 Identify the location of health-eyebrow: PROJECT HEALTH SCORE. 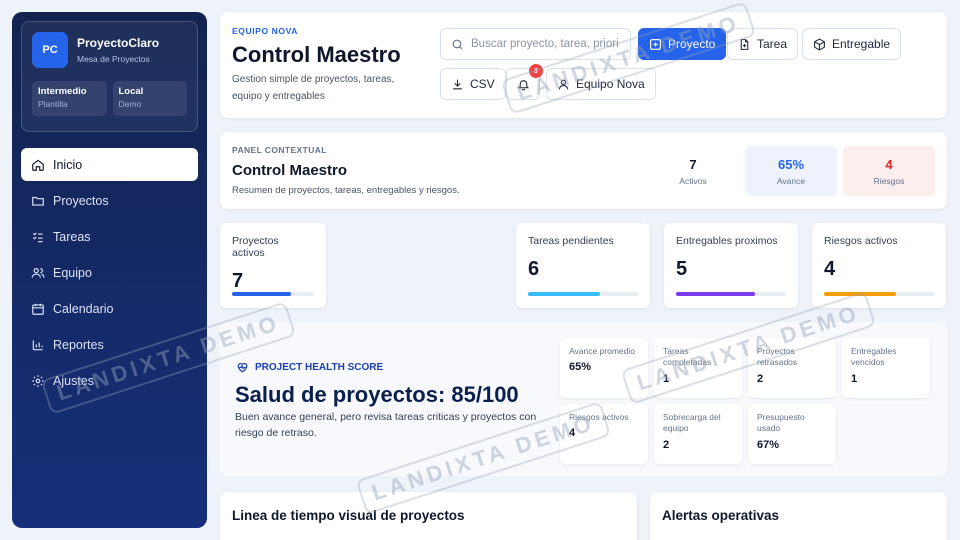
(309, 367).